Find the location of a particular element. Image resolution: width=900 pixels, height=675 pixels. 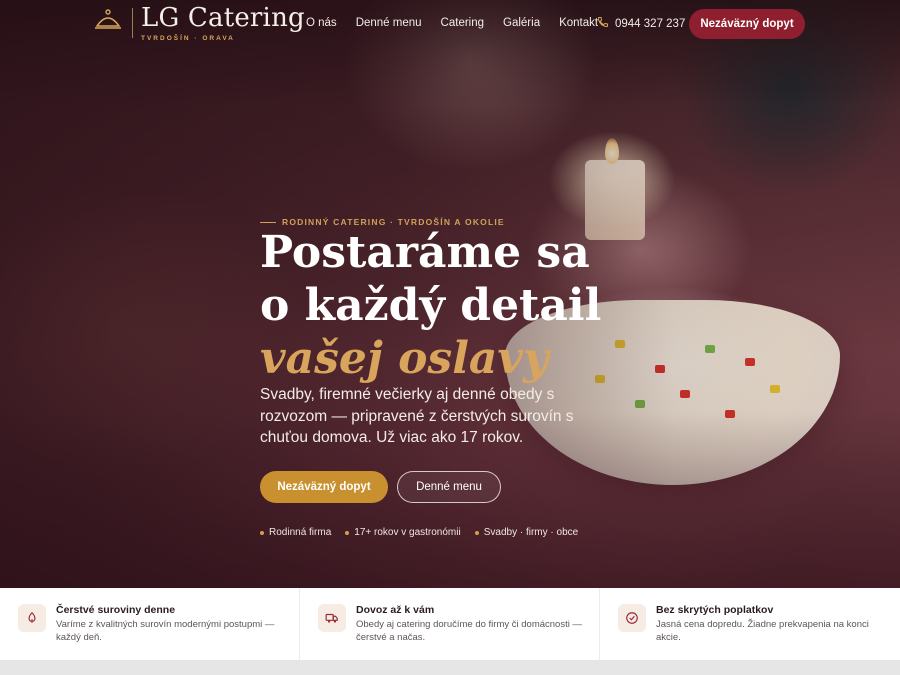

hero-title-line2: o každý detail is located at coordinates (431, 305).